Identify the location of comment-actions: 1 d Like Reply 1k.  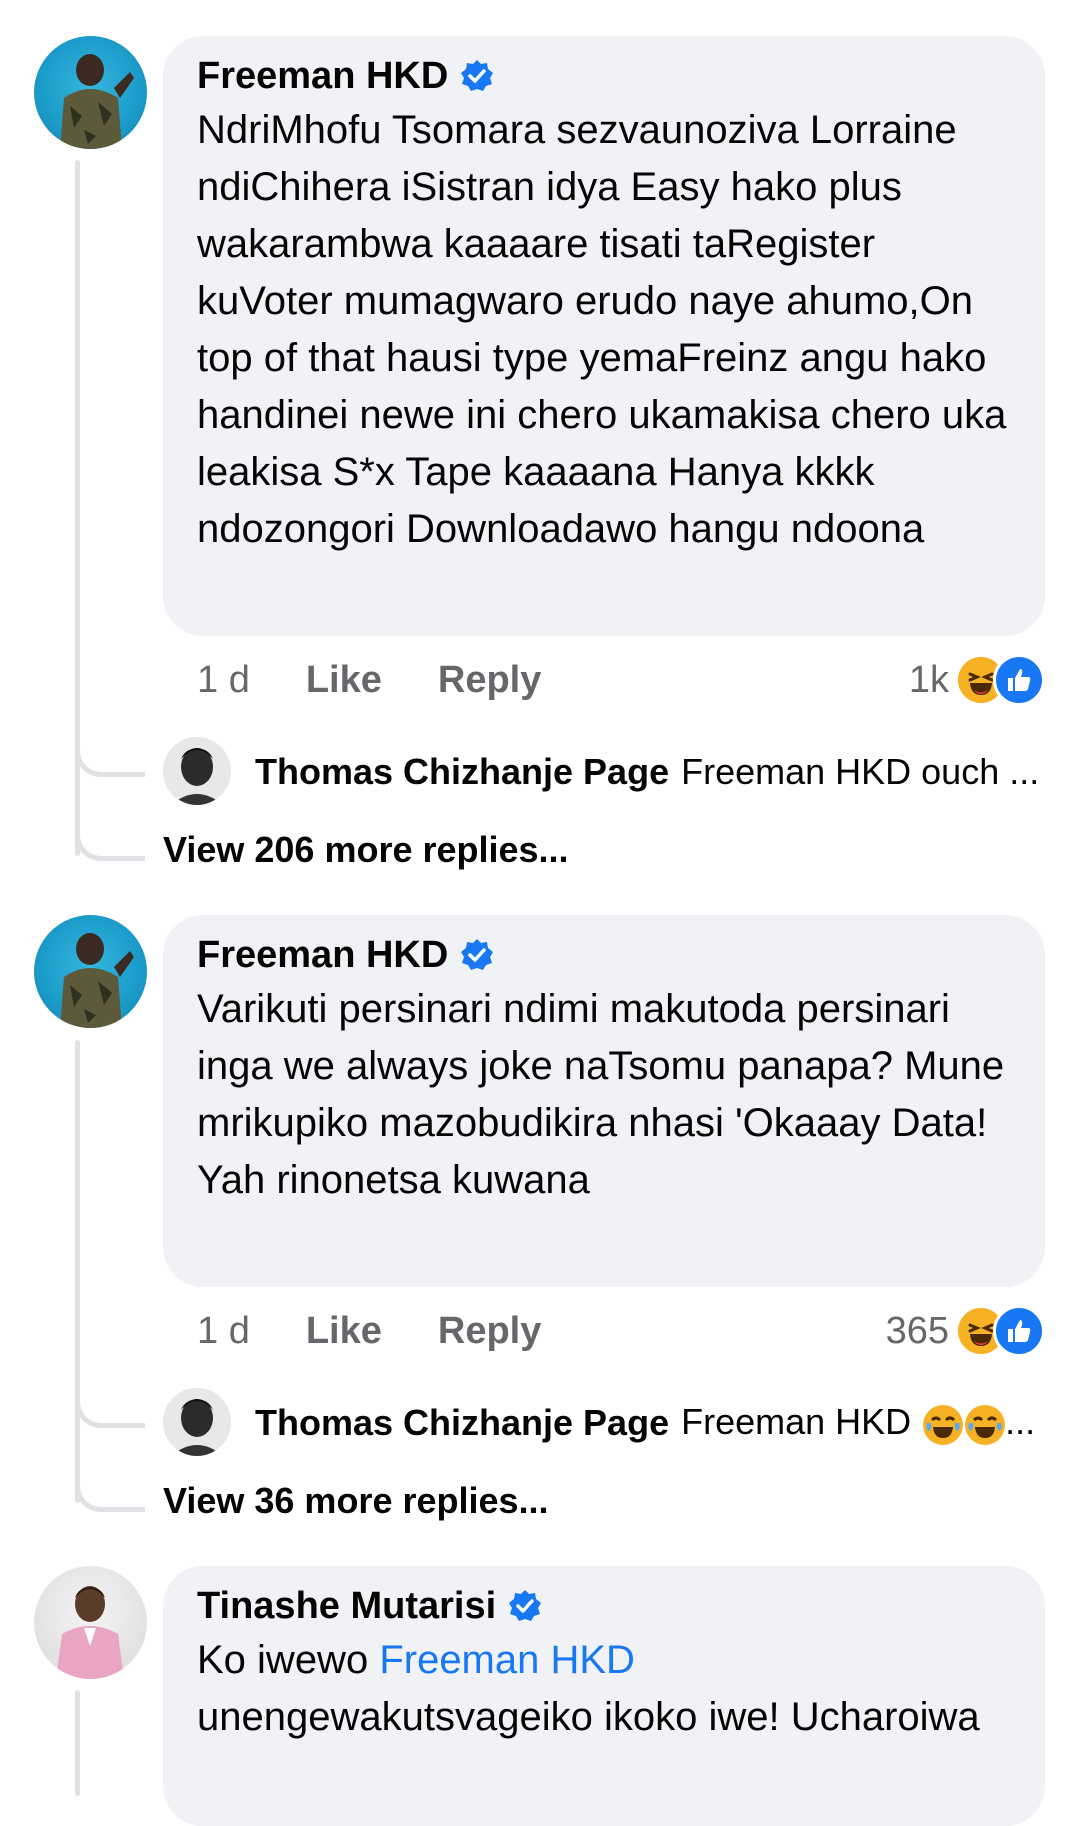
(621, 680).